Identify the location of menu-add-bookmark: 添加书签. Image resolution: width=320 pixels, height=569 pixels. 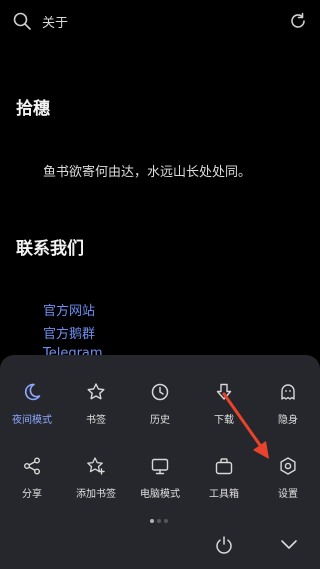
(96, 483).